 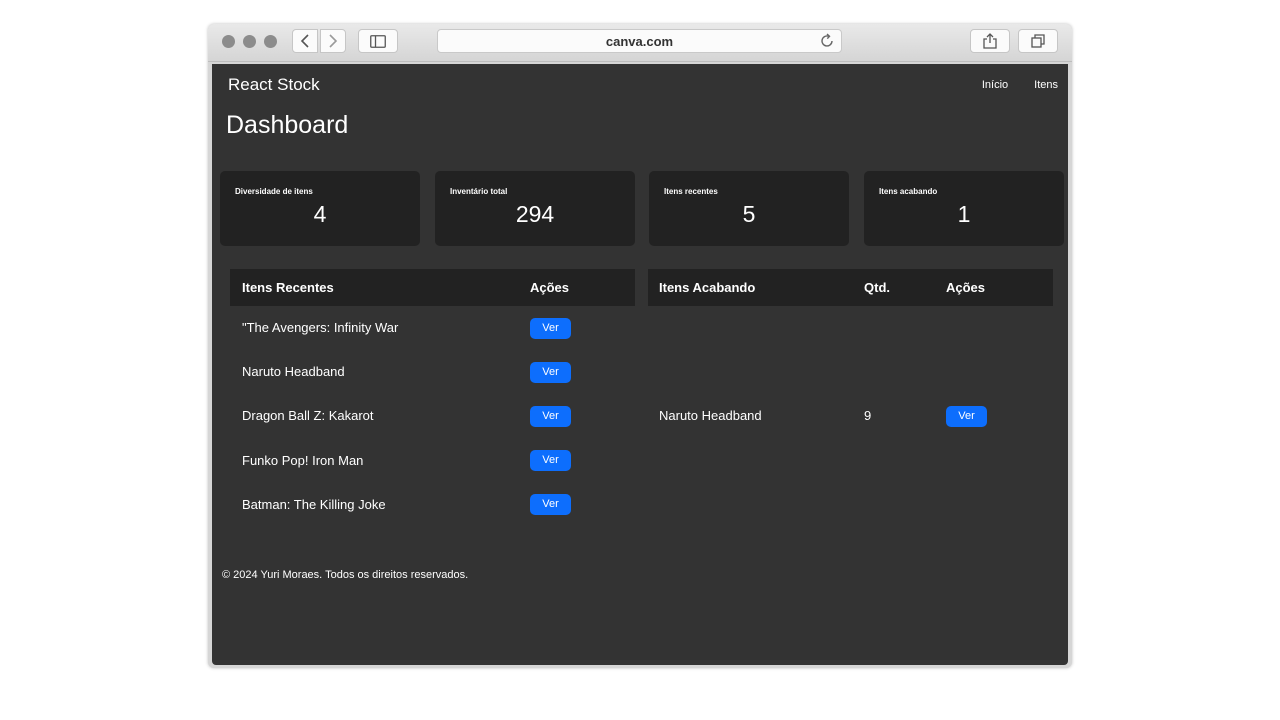 I want to click on zoom-window-dot, so click(x=270, y=41).